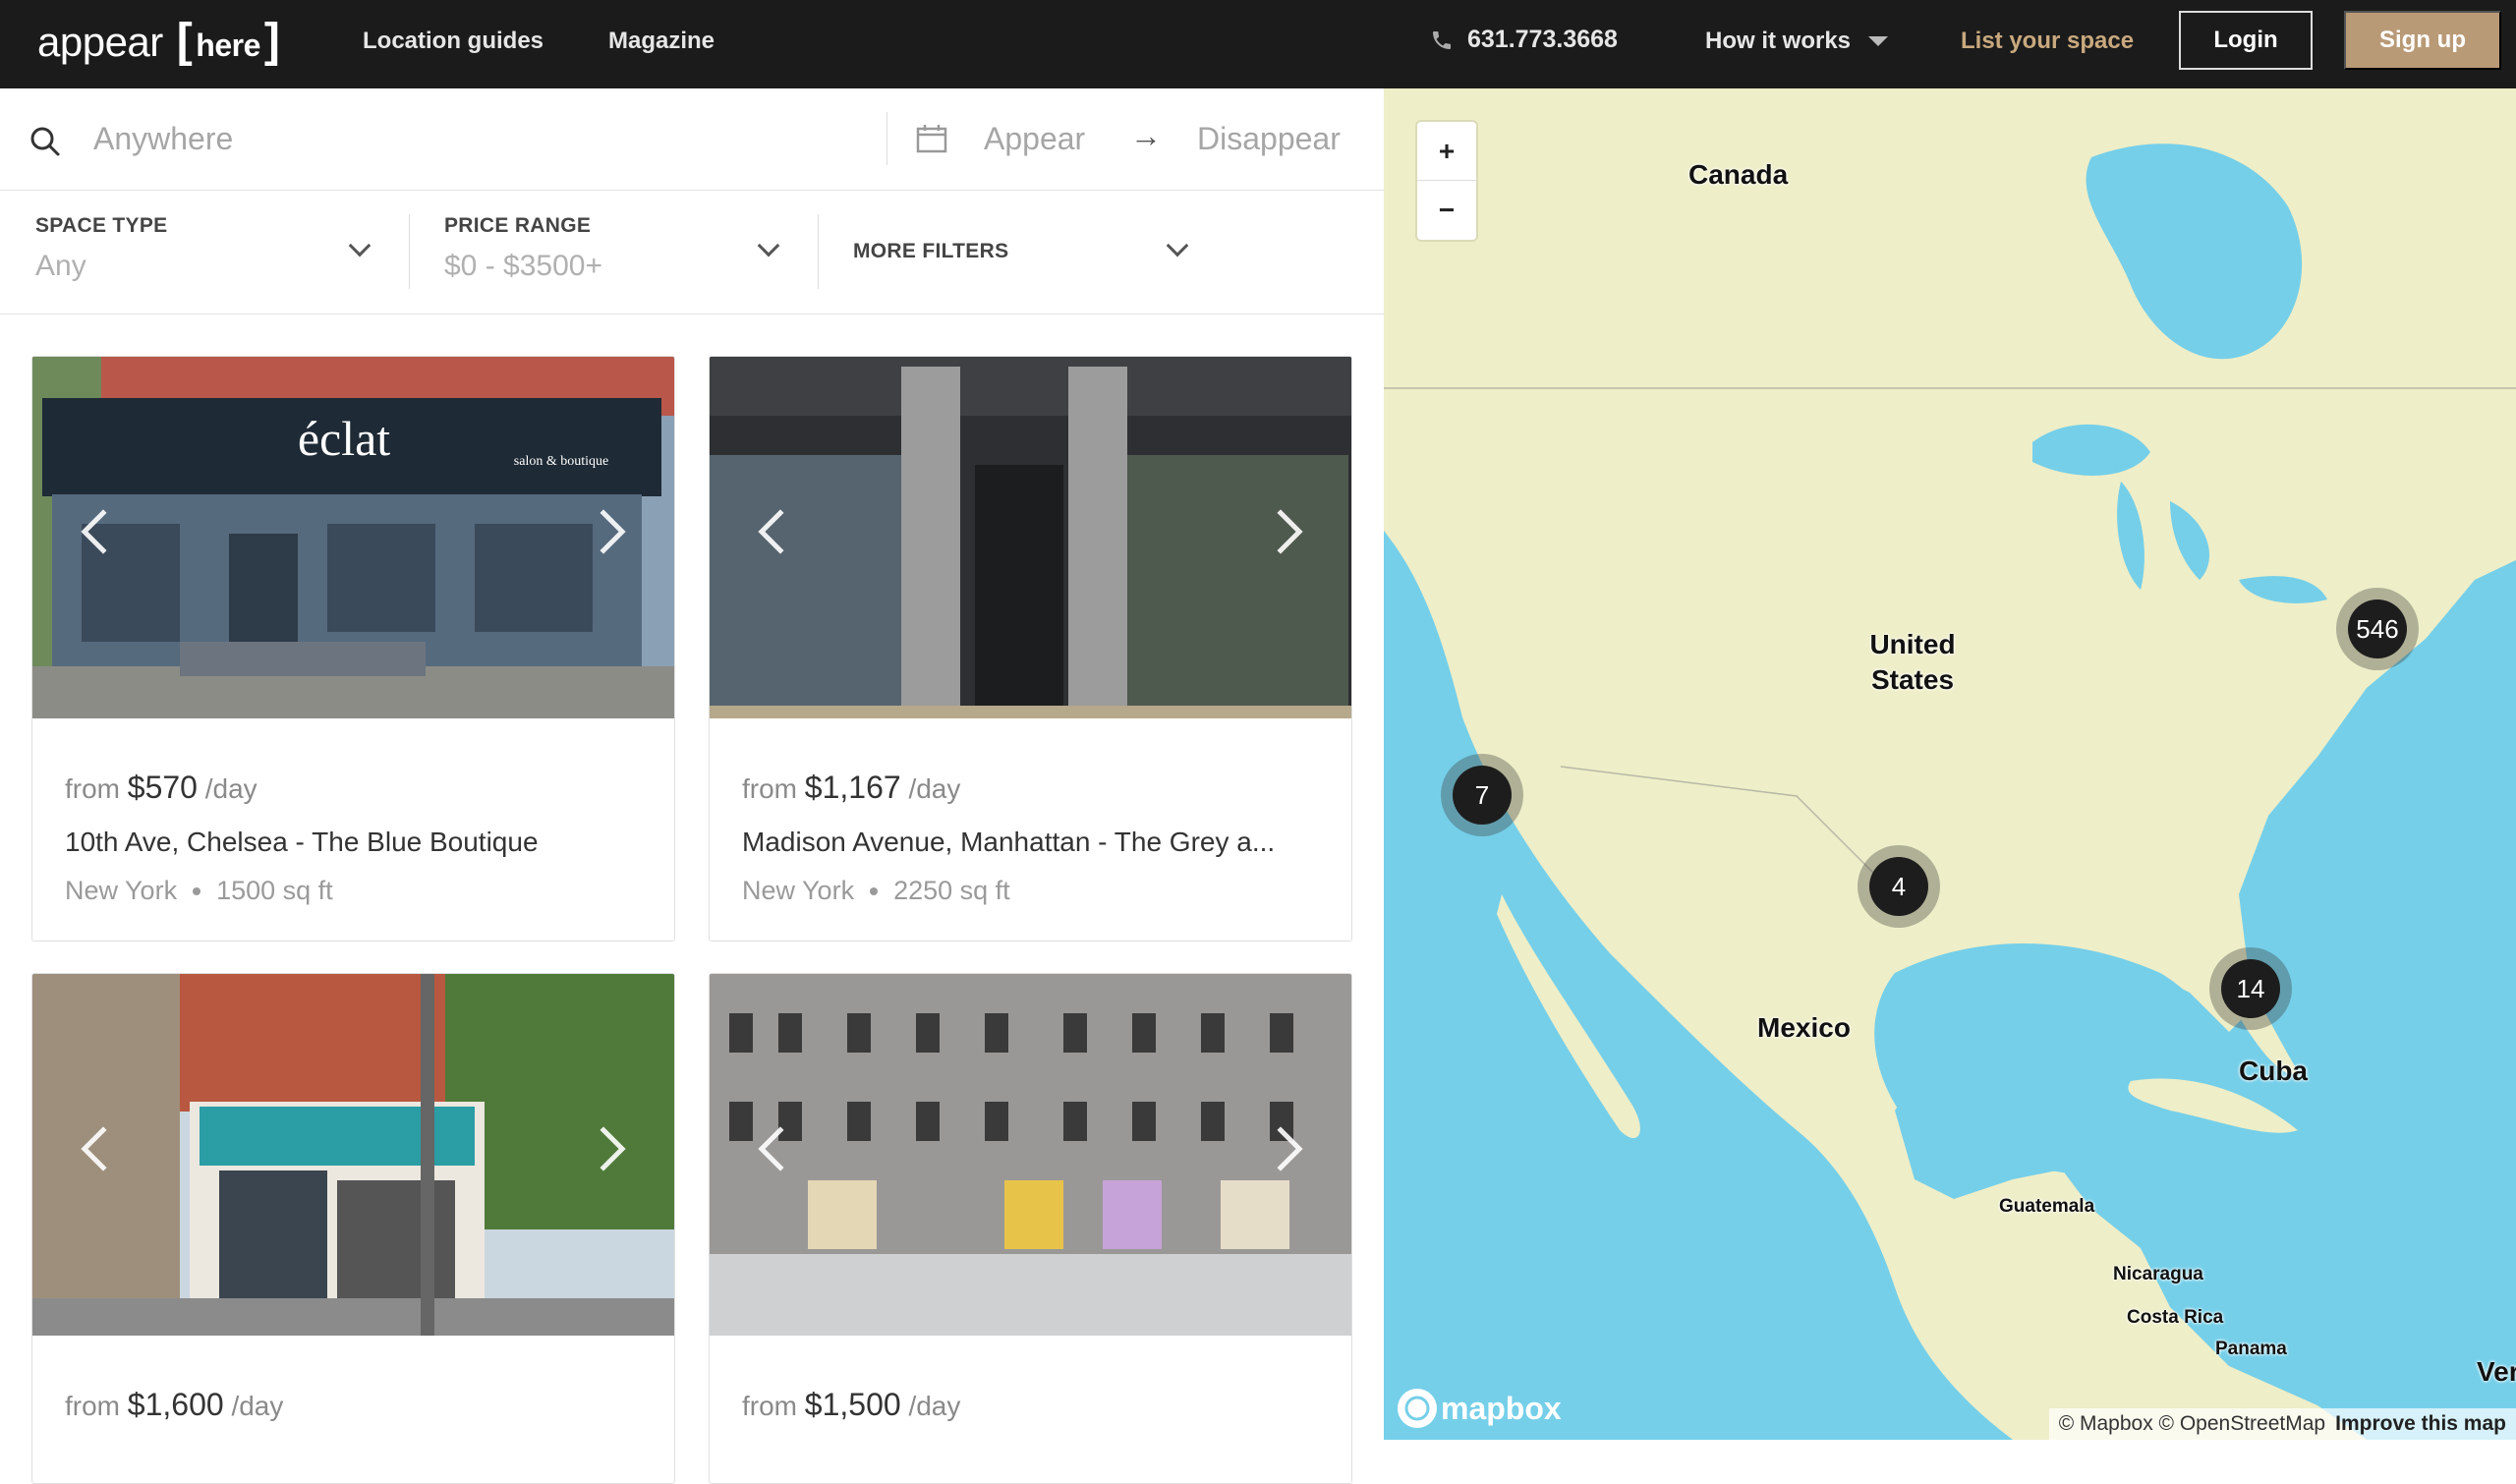 The width and height of the screenshot is (2516, 1484). What do you see at coordinates (2273, 1071) in the screenshot?
I see `map-label-cuba: Cuba` at bounding box center [2273, 1071].